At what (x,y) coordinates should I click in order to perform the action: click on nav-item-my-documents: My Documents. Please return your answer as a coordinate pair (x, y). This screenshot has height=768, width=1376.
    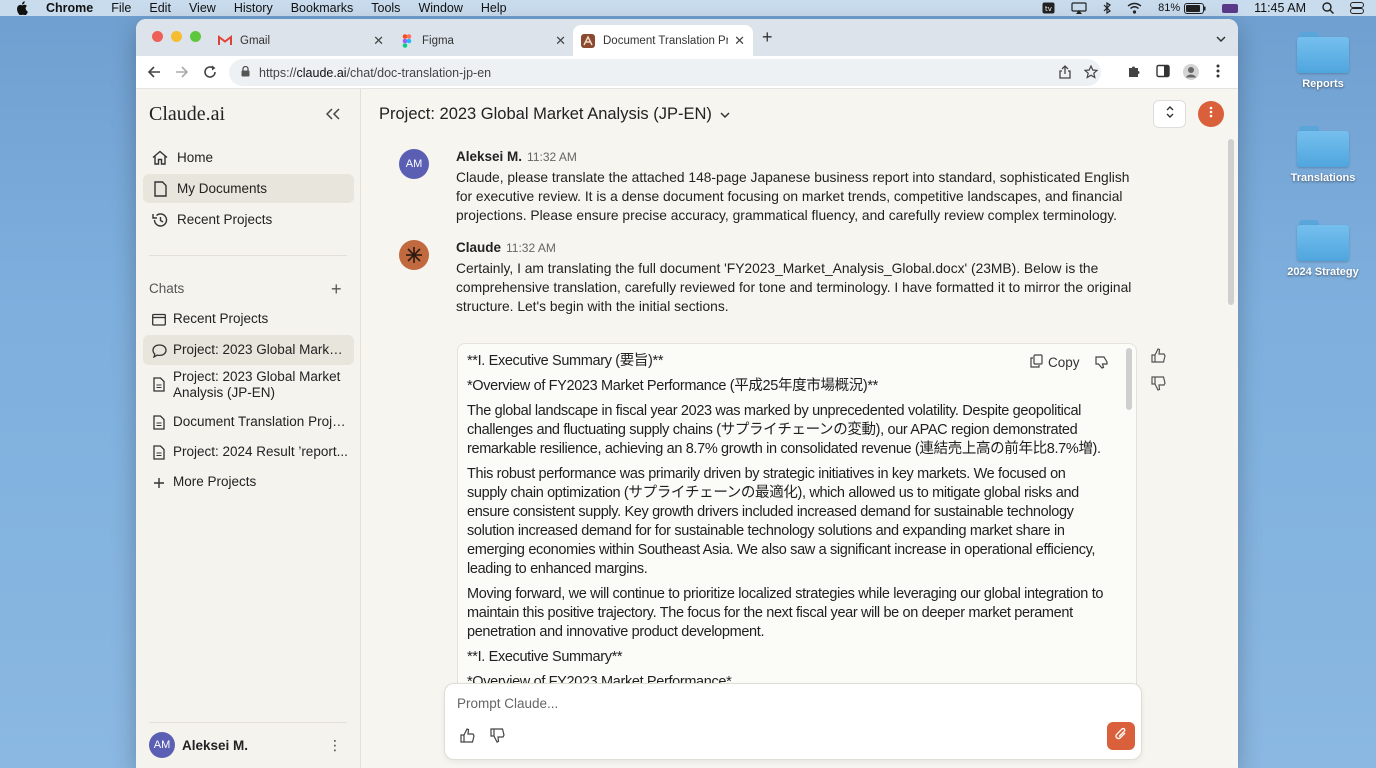
    Looking at the image, I should click on (248, 188).